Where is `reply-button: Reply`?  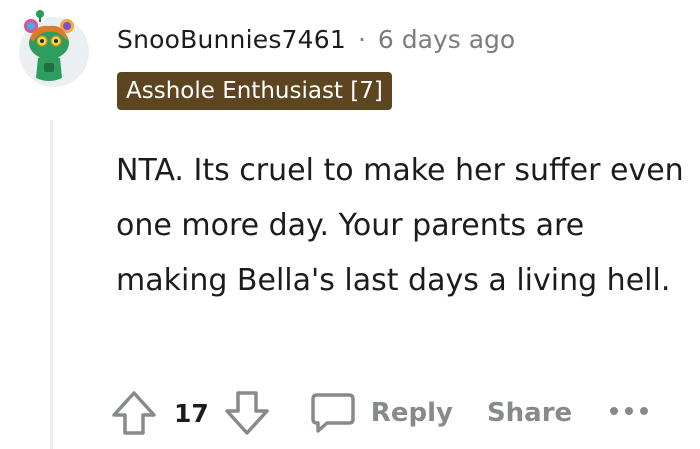 reply-button: Reply is located at coordinates (381, 413).